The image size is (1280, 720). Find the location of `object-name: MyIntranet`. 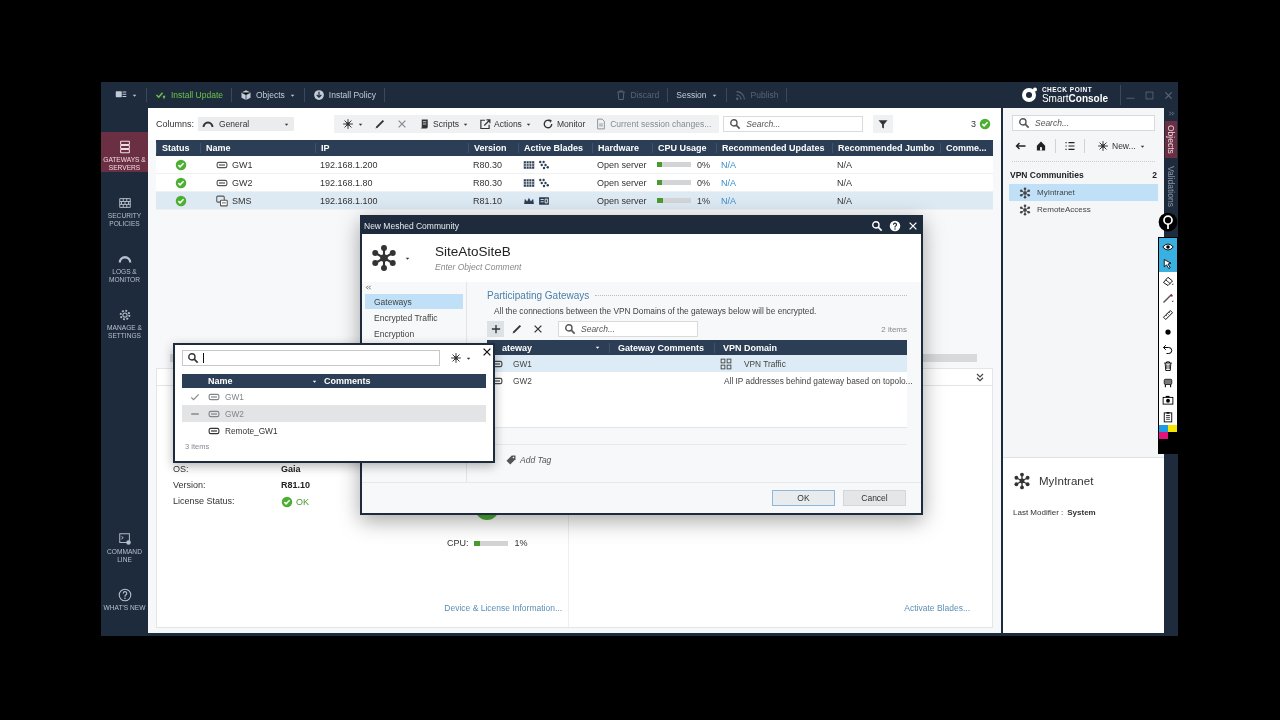

object-name: MyIntranet is located at coordinates (1066, 481).